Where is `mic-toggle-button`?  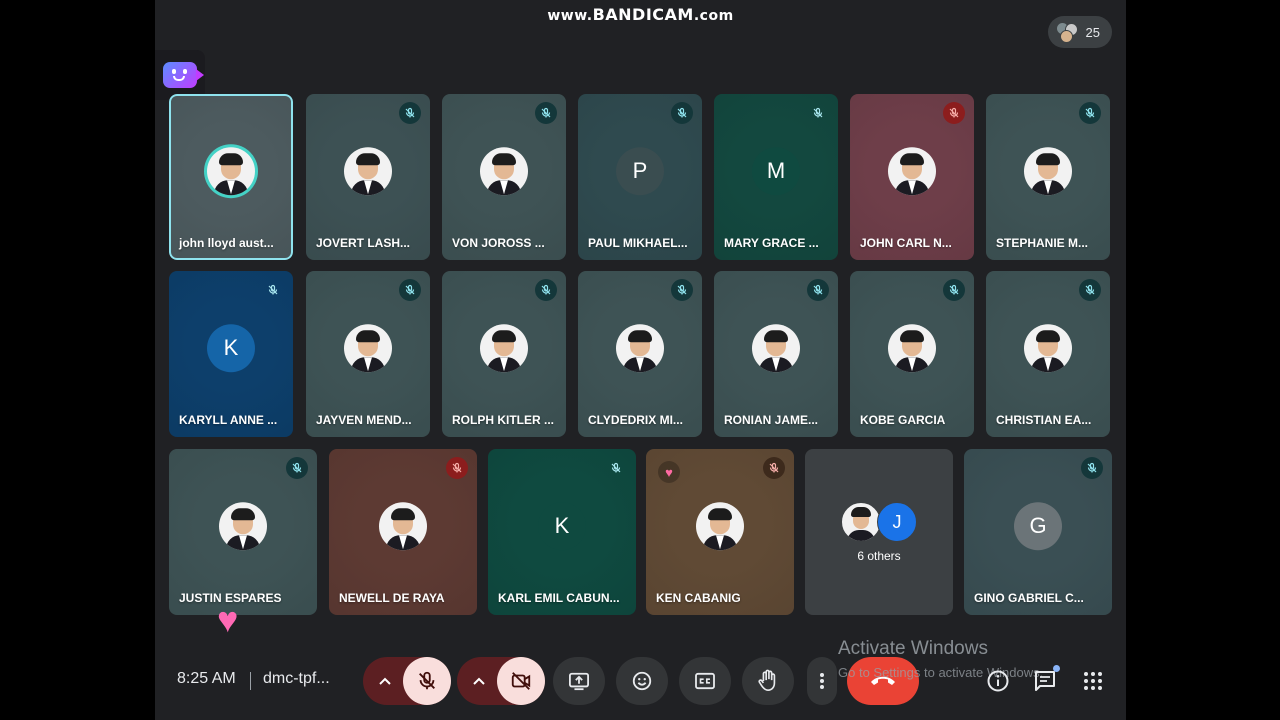 mic-toggle-button is located at coordinates (427, 681).